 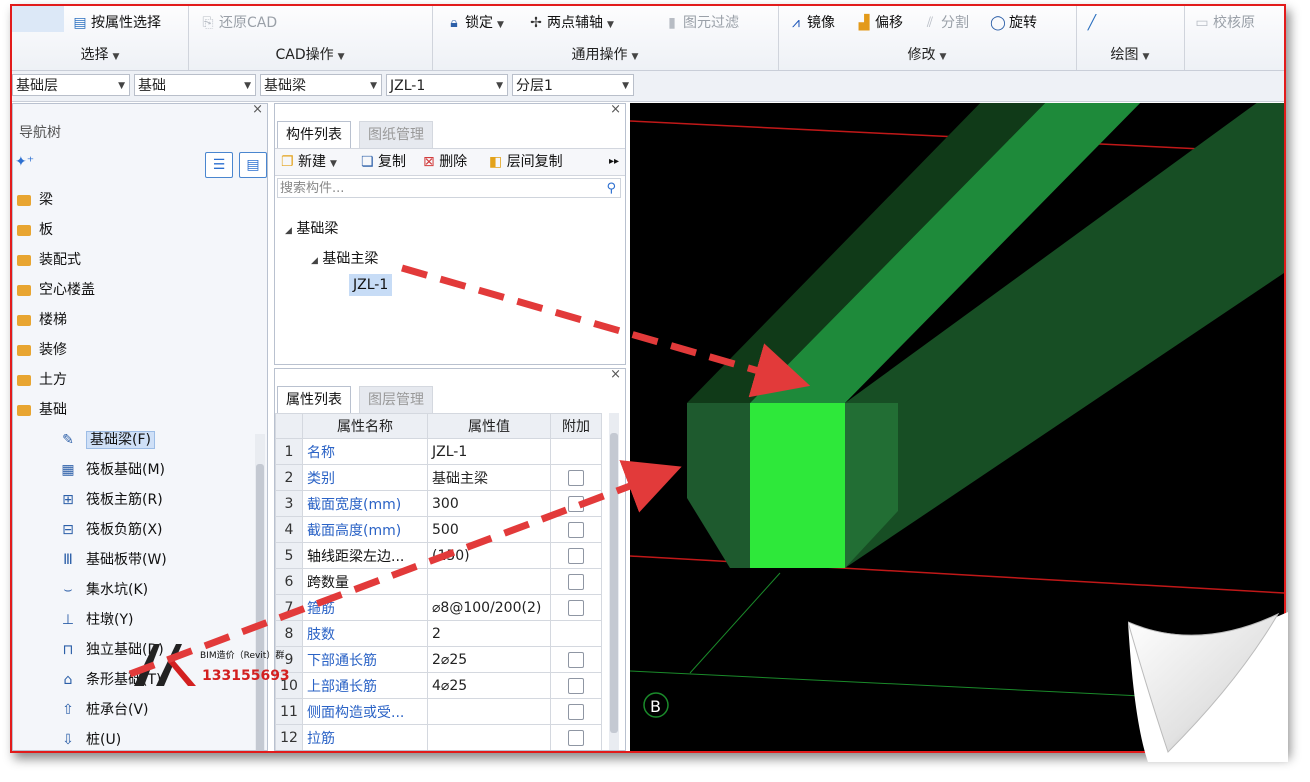 What do you see at coordinates (489, 451) in the screenshot?
I see `property-value: JZL-1` at bounding box center [489, 451].